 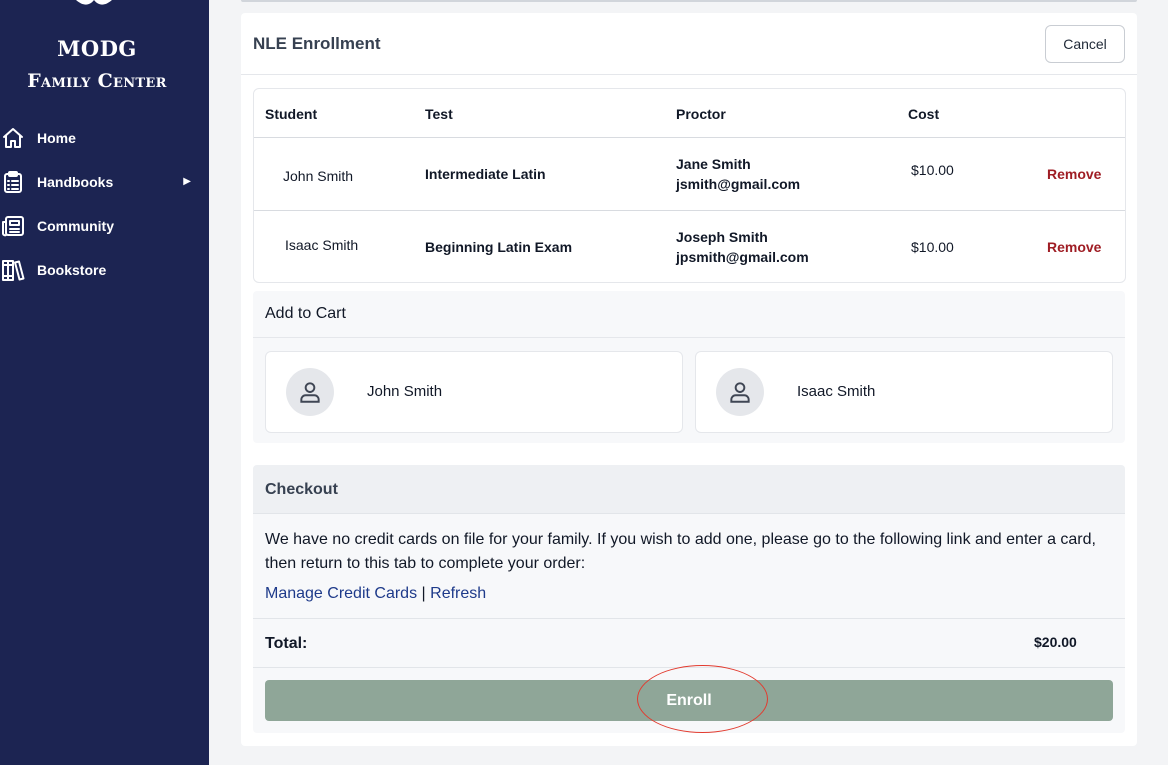 What do you see at coordinates (13, 138) in the screenshot?
I see `home-icon` at bounding box center [13, 138].